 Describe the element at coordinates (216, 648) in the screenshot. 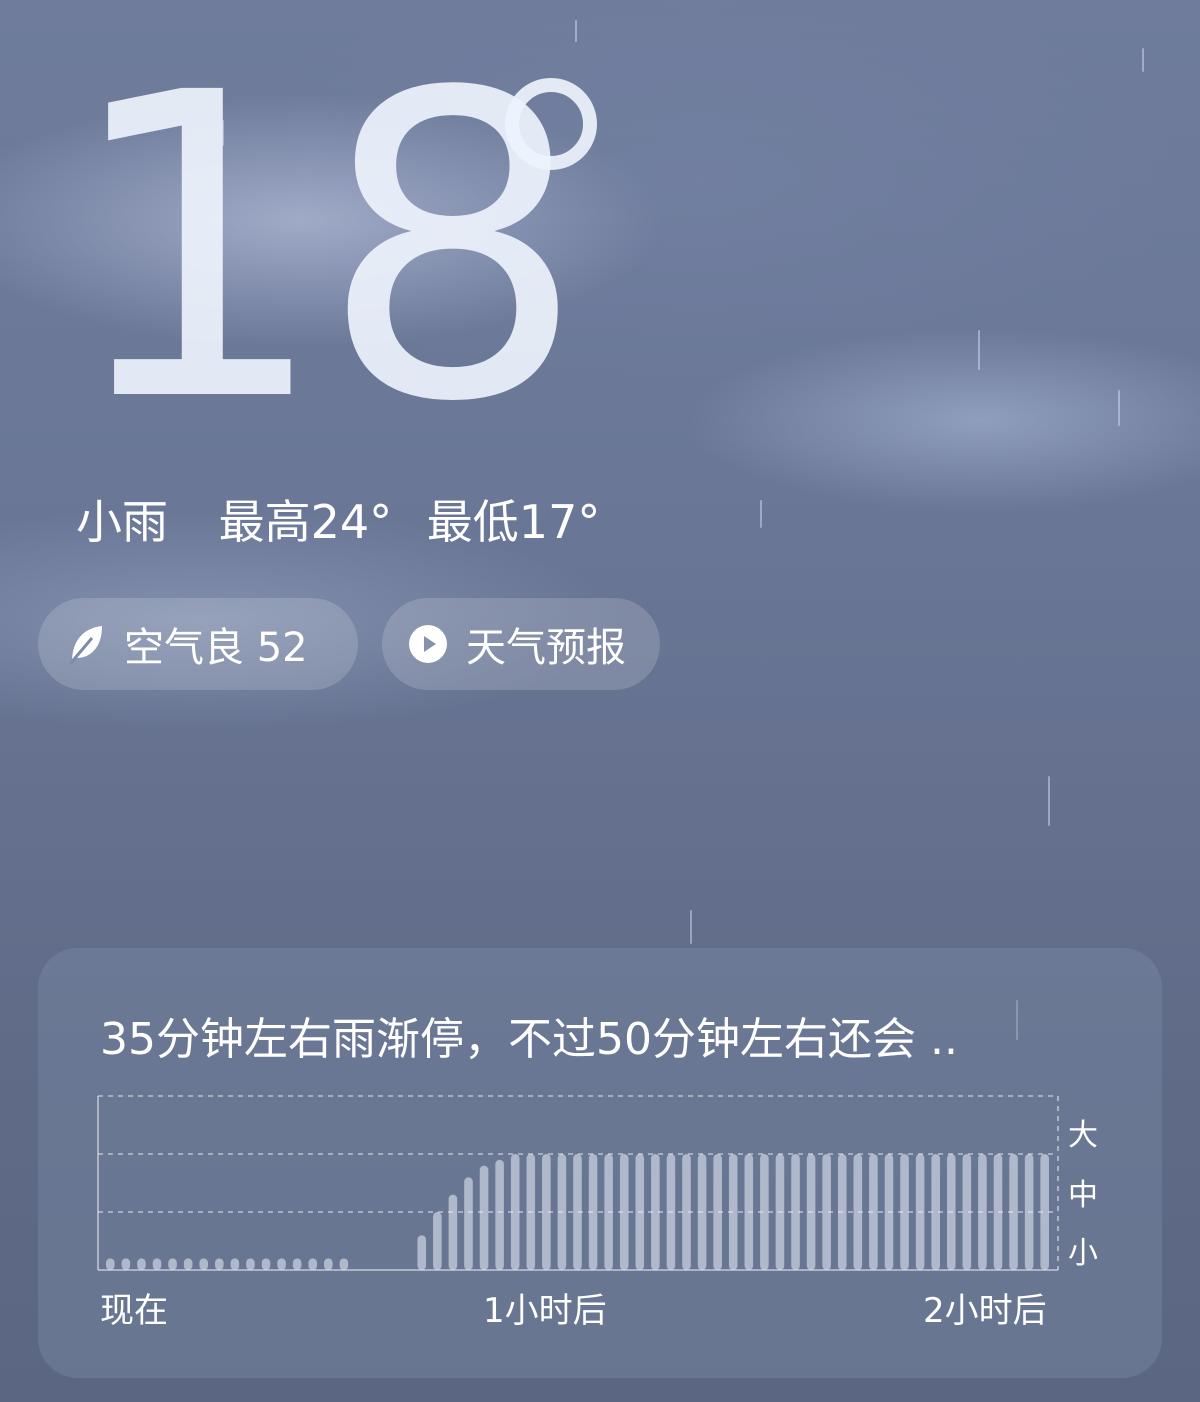

I see `air-quality-label: 空气良 52` at that location.